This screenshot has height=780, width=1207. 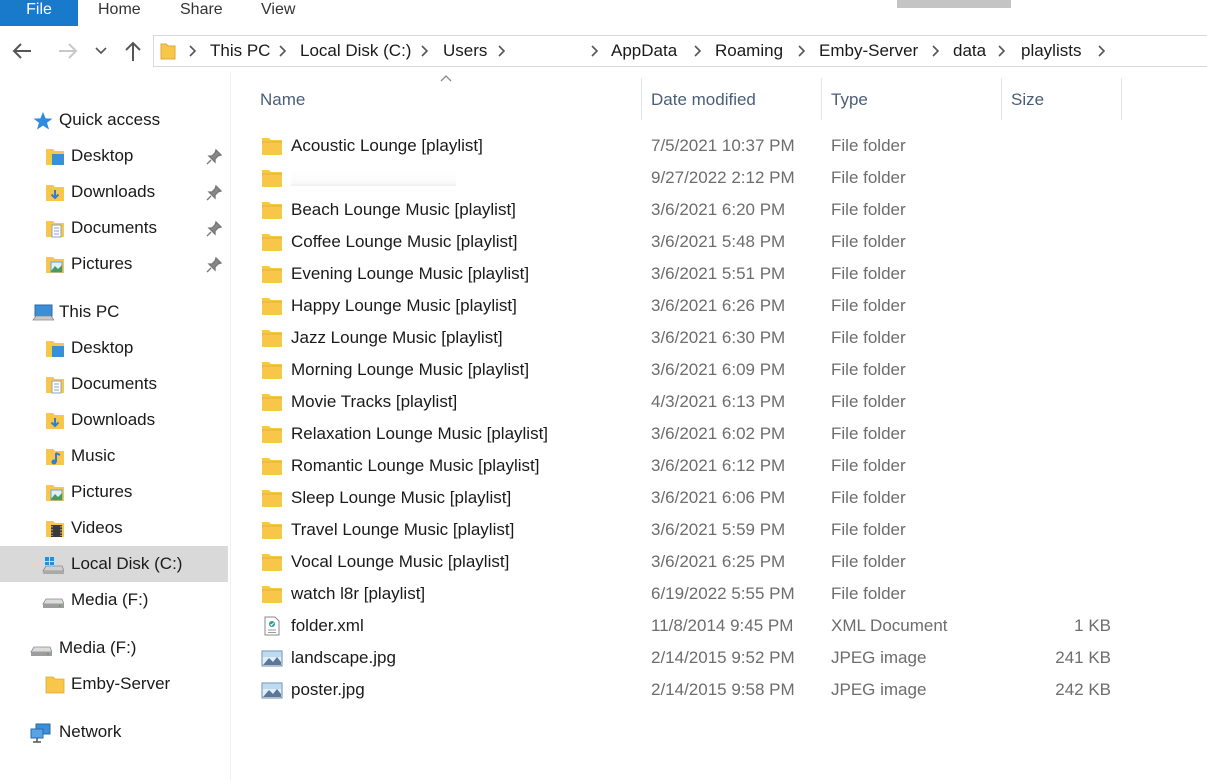 I want to click on breadcrumb-playlists: playlists, so click(x=1051, y=51).